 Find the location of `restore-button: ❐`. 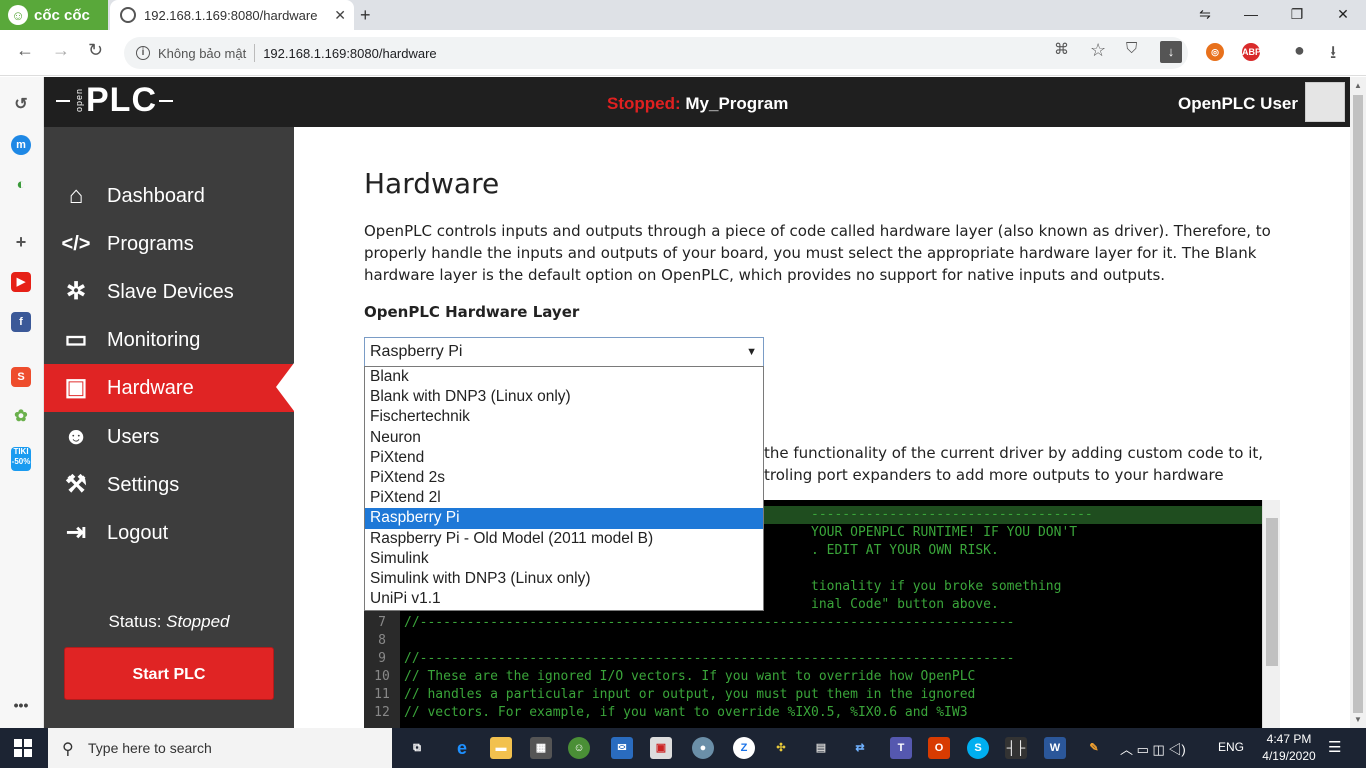

restore-button: ❐ is located at coordinates (1297, 15).